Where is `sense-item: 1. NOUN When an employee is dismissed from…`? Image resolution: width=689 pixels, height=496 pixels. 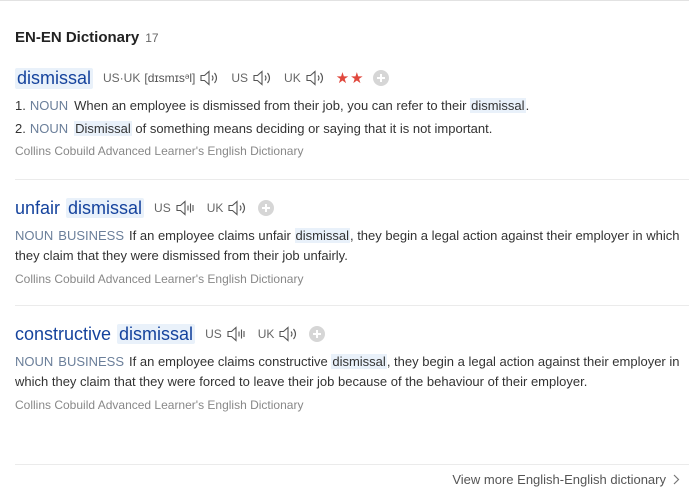 sense-item: 1. NOUN When an employee is dismissed from… is located at coordinates (347, 106).